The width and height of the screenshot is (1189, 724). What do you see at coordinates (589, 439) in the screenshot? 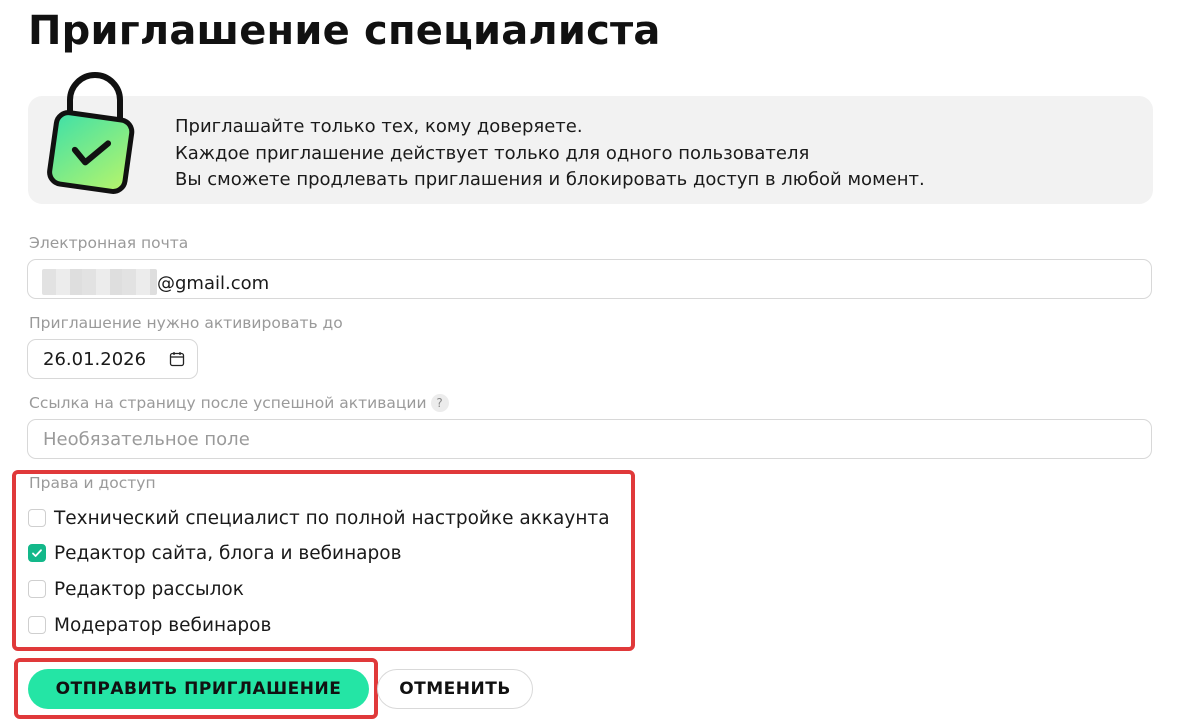
I see `redirect-url-field: Необязательное поле` at bounding box center [589, 439].